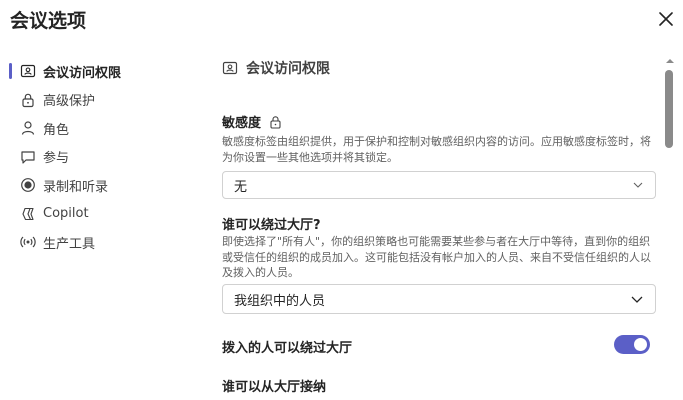  I want to click on sidebar-item-label: 录制和听录, so click(76, 187).